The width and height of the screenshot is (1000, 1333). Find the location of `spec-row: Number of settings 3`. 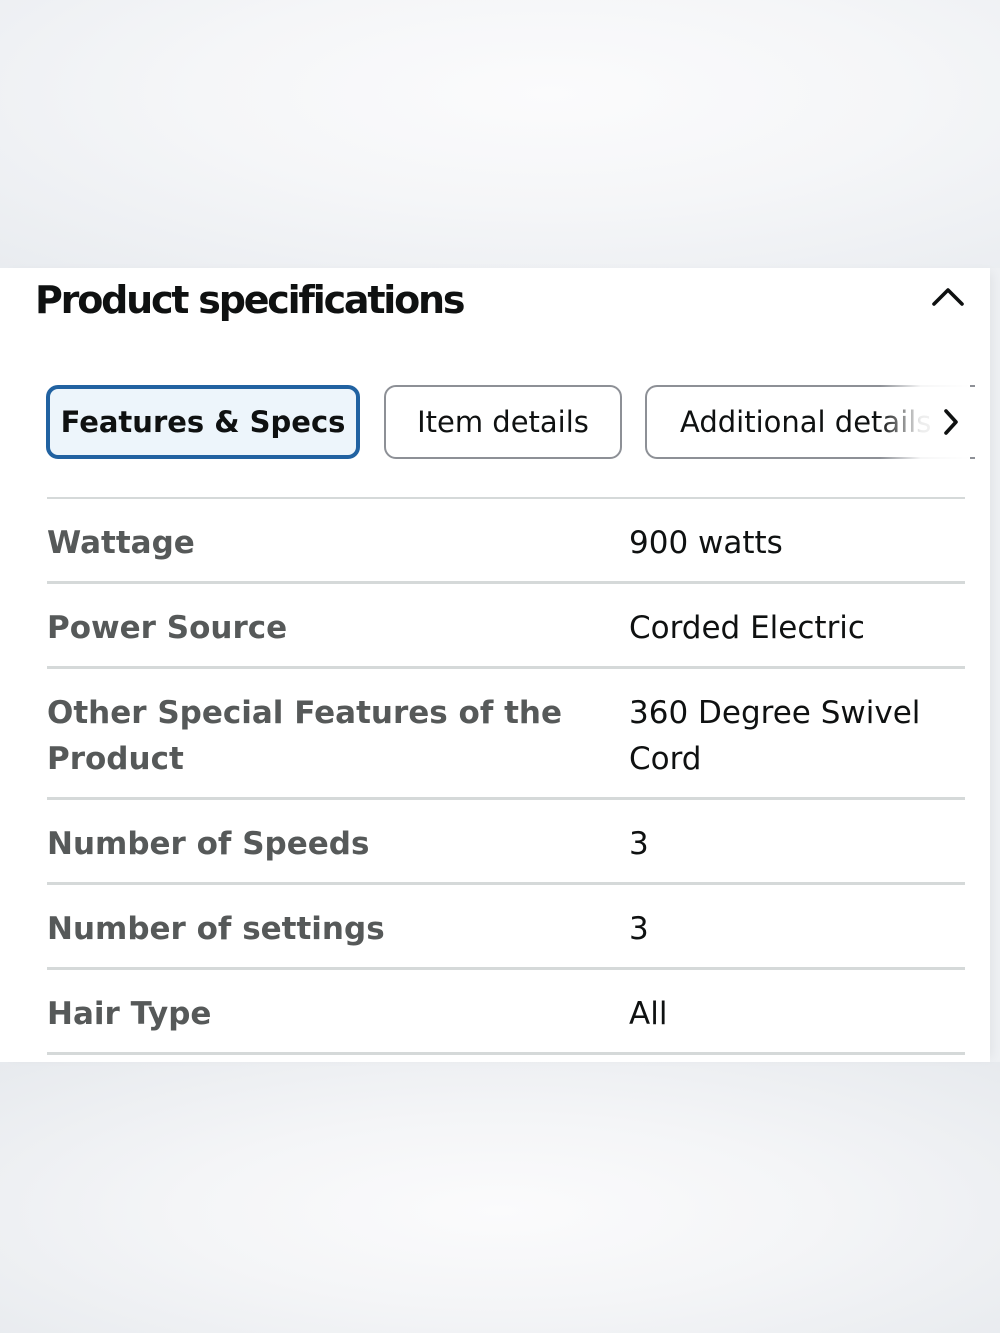

spec-row: Number of settings 3 is located at coordinates (506, 927).